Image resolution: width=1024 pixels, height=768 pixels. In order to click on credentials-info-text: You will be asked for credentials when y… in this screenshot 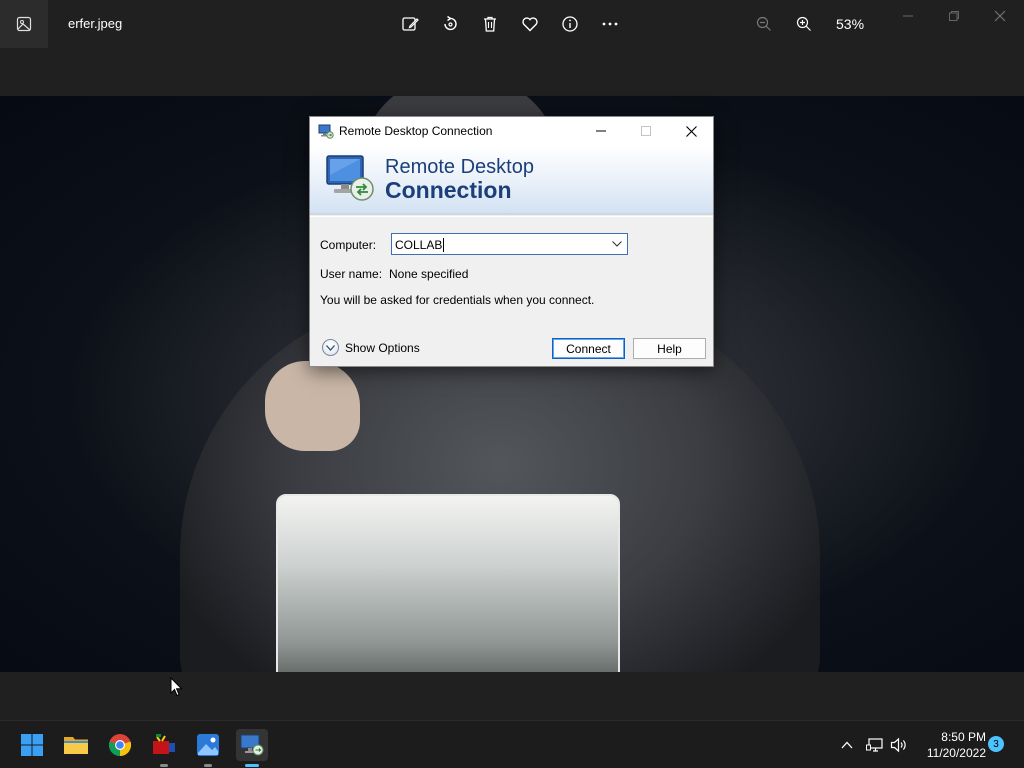, I will do `click(457, 300)`.